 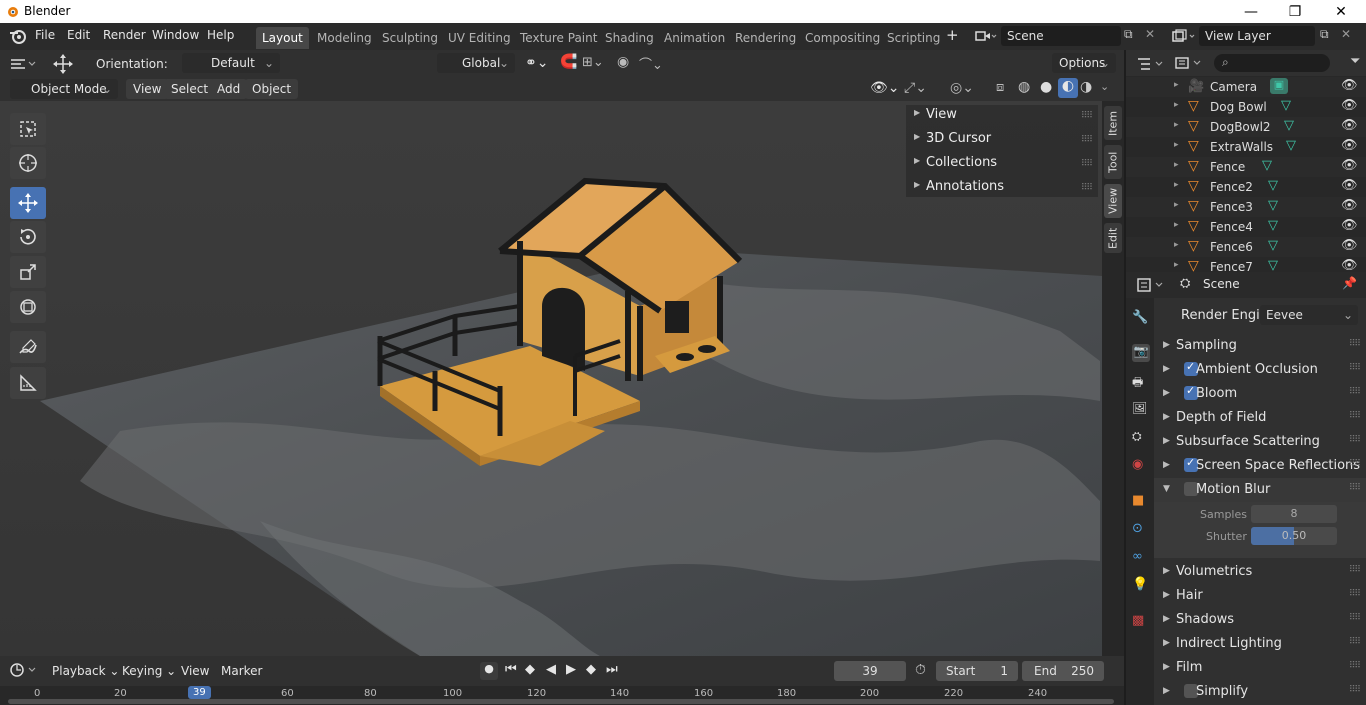 I want to click on tab-modeling: Modeling, so click(x=344, y=38).